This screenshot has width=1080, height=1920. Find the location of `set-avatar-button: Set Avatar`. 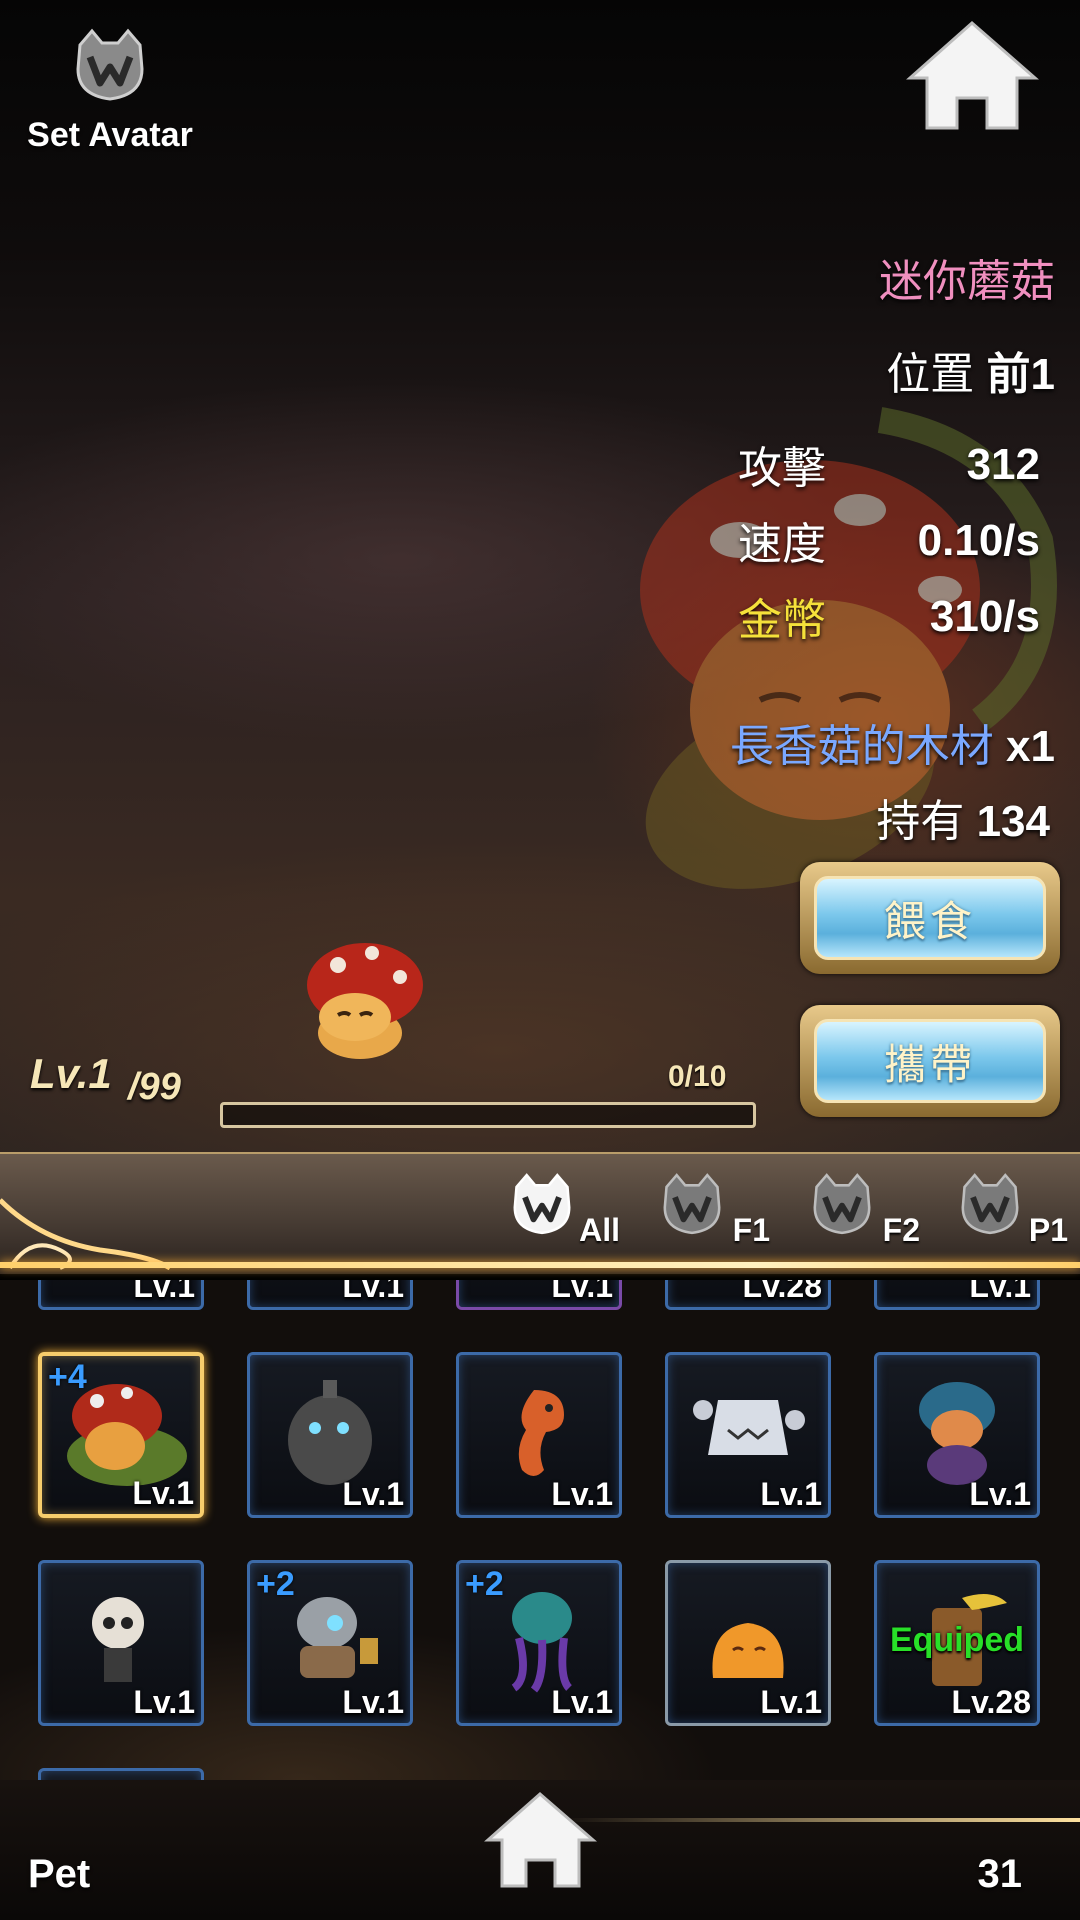

set-avatar-button: Set Avatar is located at coordinates (110, 95).